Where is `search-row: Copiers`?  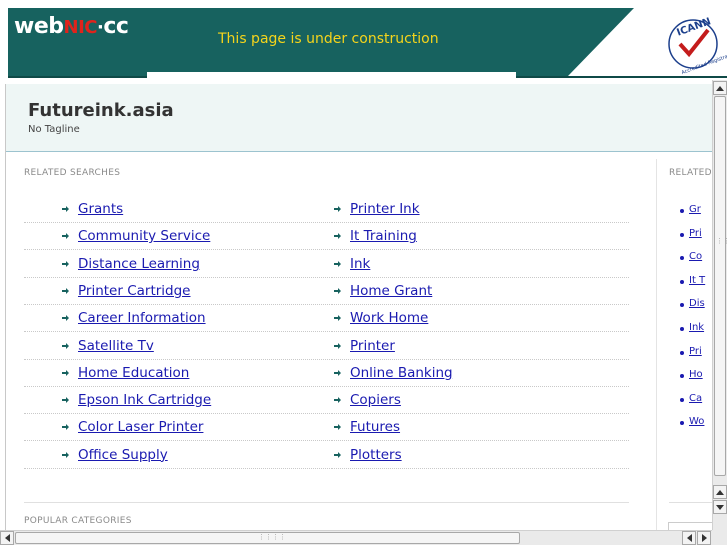 search-row: Copiers is located at coordinates (480, 401).